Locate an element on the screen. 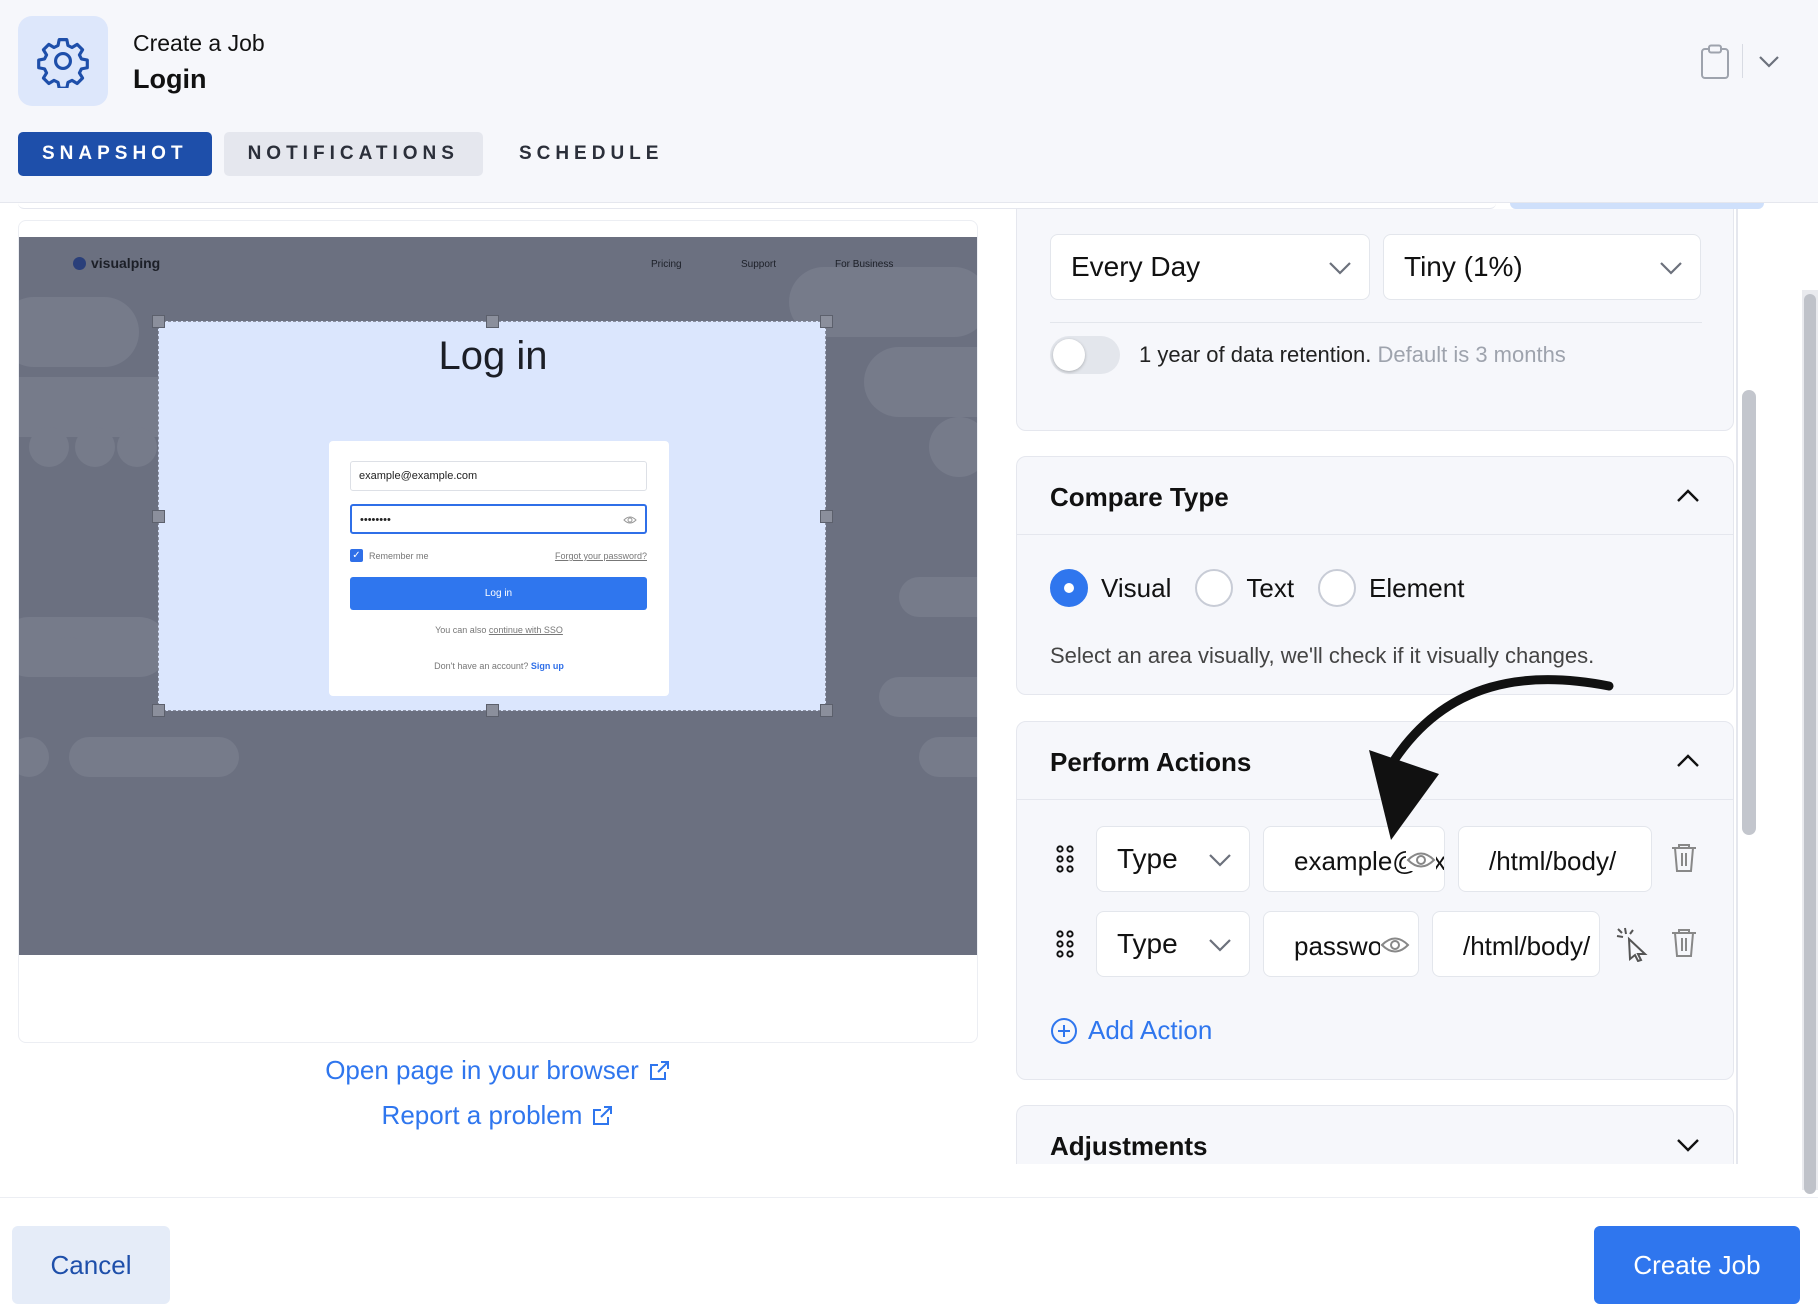 The height and width of the screenshot is (1308, 1818). radio-text-label: Text is located at coordinates (1270, 587).